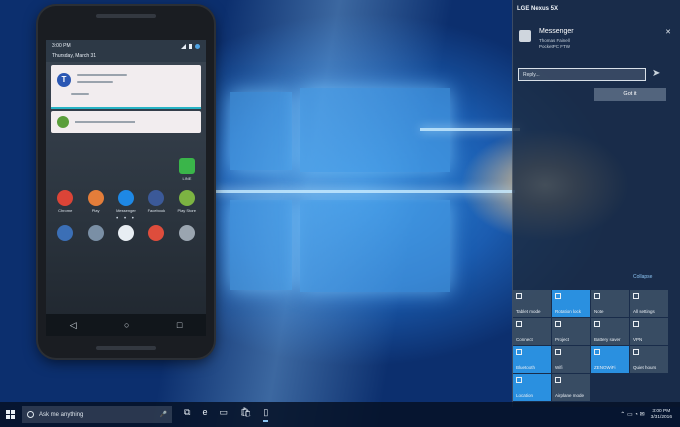 This screenshot has height=427, width=680. What do you see at coordinates (638, 339) in the screenshot?
I see `tile-label: VPN` at bounding box center [638, 339].